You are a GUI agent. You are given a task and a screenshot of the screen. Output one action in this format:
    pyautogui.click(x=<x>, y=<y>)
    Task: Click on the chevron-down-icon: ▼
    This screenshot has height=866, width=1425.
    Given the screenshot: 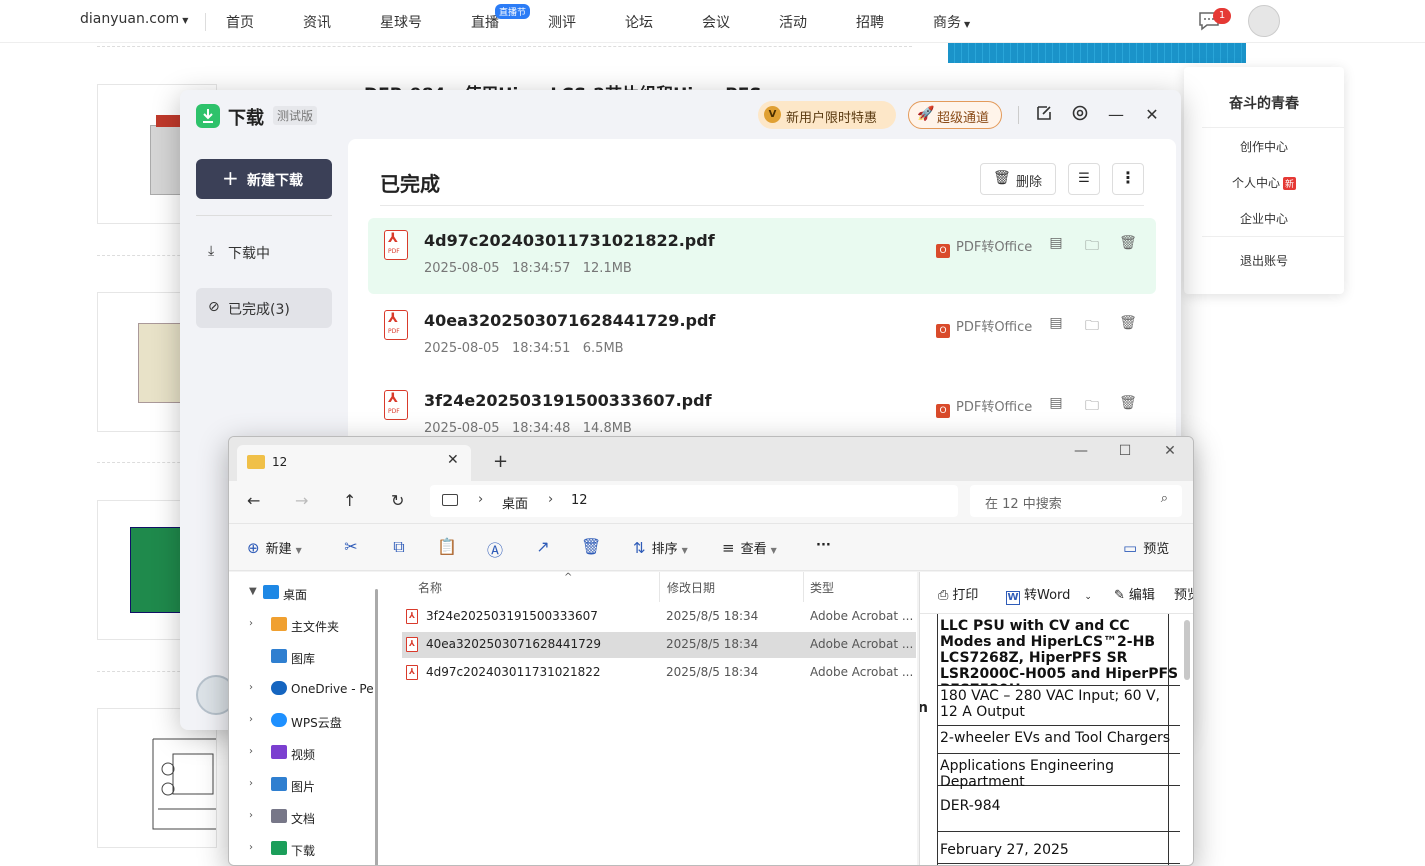 What is the action you would take?
    pyautogui.click(x=684, y=550)
    